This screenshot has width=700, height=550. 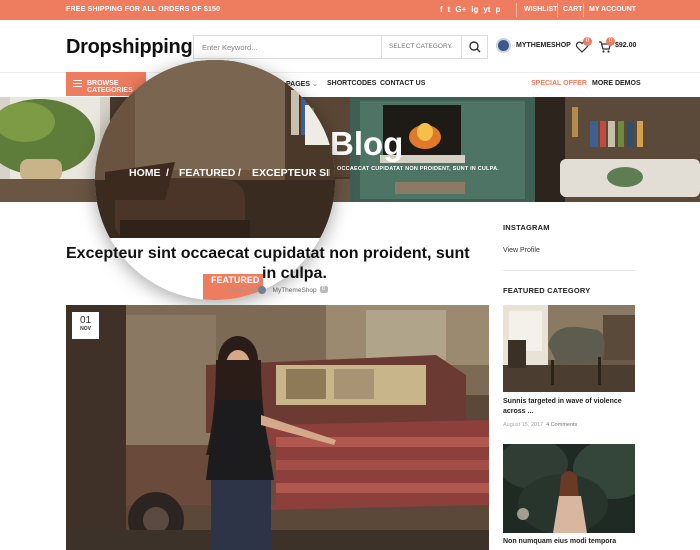 What do you see at coordinates (540, 9) in the screenshot?
I see `wishlist-link: WISHLIST` at bounding box center [540, 9].